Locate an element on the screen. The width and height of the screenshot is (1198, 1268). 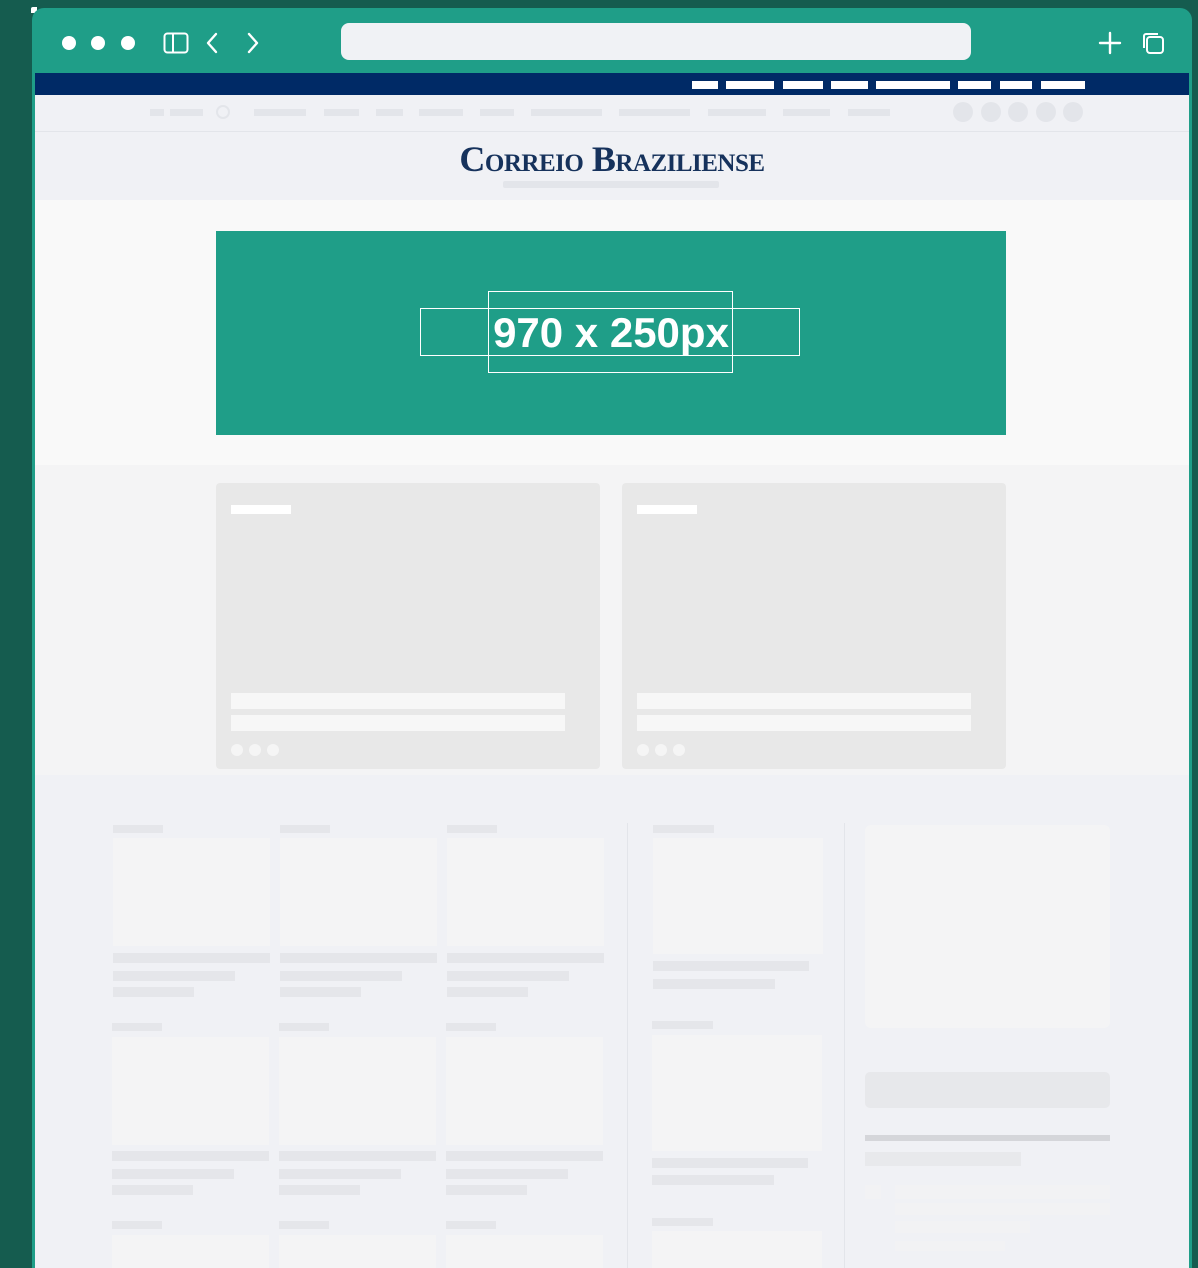
tab-overview-button is located at coordinates (1153, 43).